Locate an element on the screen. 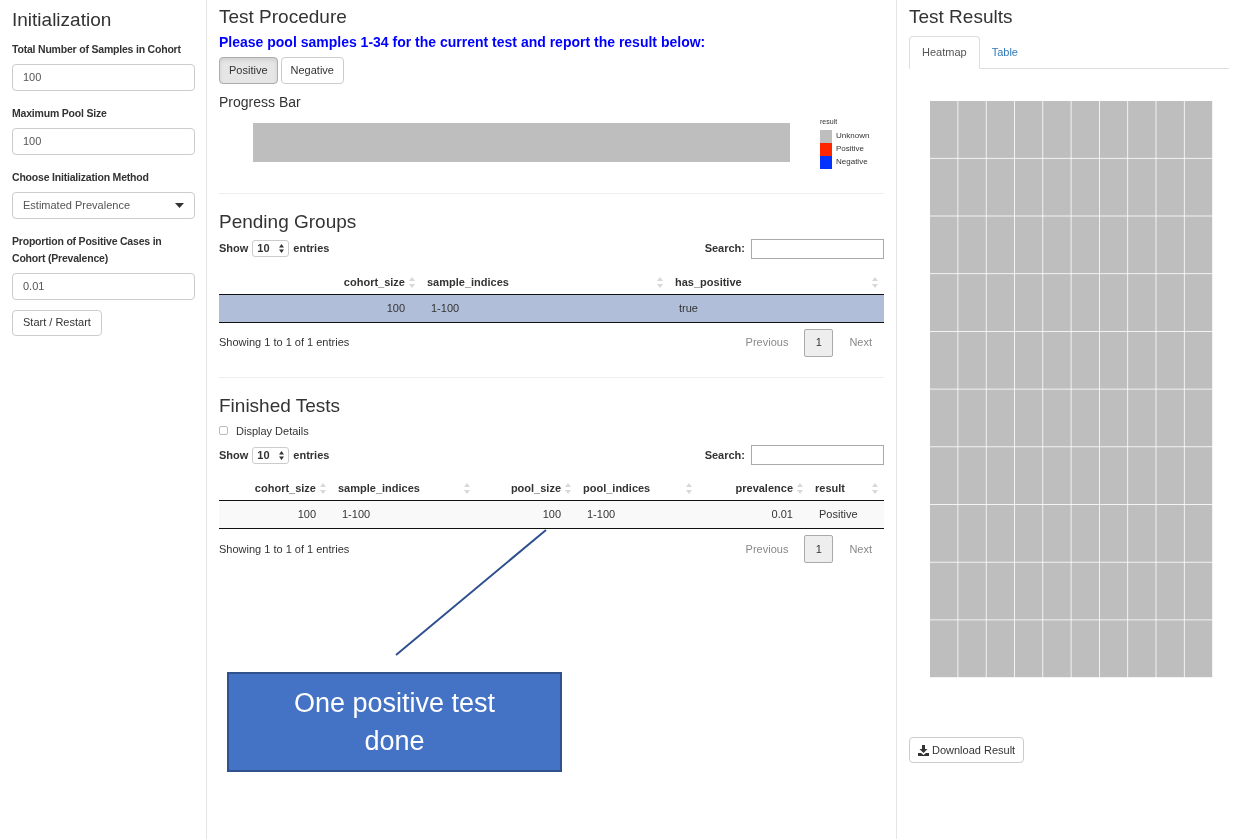 This screenshot has height=839, width=1239. column-header: prevalence is located at coordinates (753, 488).